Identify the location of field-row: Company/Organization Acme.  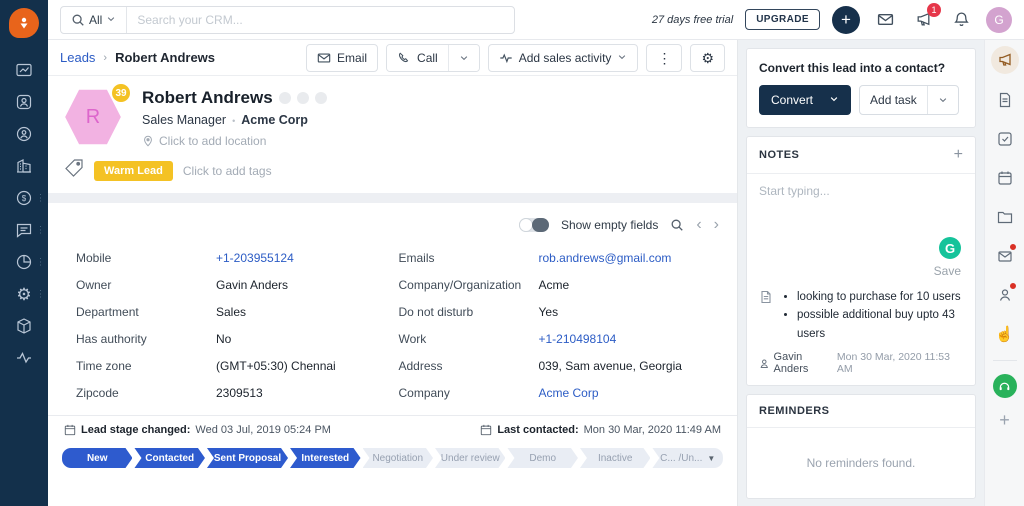
(560, 285).